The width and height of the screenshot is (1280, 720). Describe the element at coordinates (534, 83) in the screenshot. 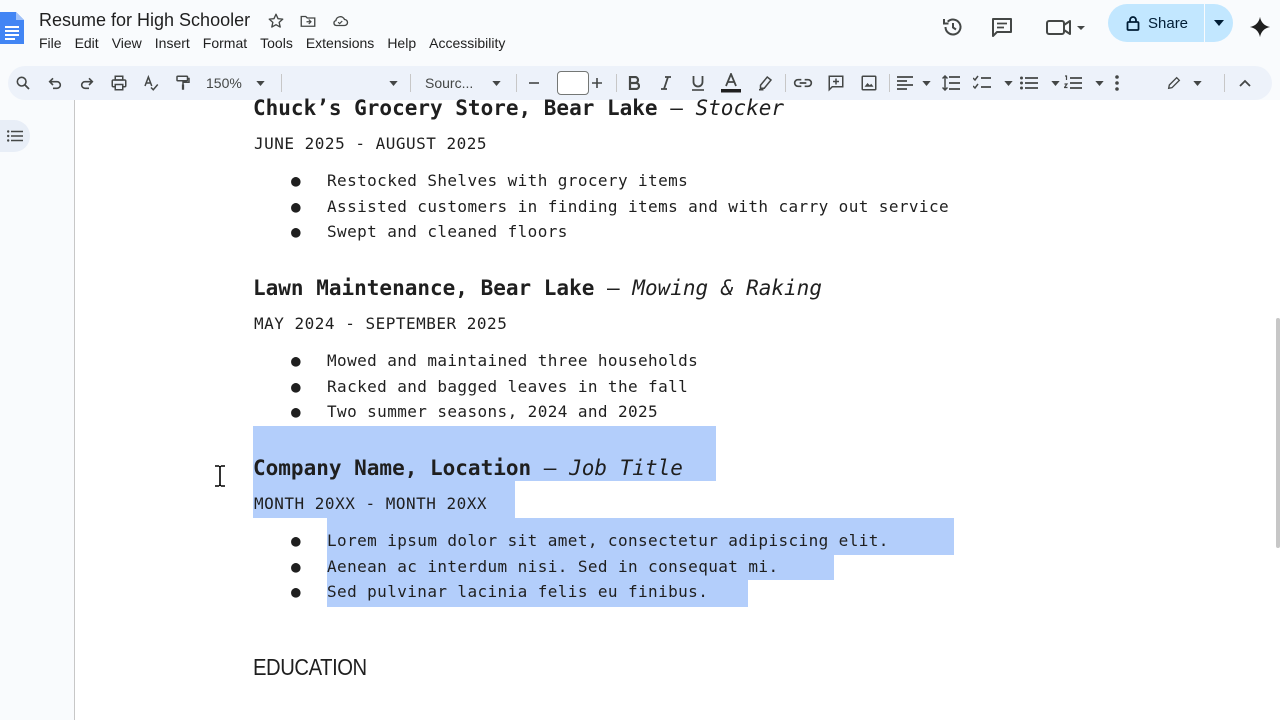

I see `decrease-font-size-icon` at that location.